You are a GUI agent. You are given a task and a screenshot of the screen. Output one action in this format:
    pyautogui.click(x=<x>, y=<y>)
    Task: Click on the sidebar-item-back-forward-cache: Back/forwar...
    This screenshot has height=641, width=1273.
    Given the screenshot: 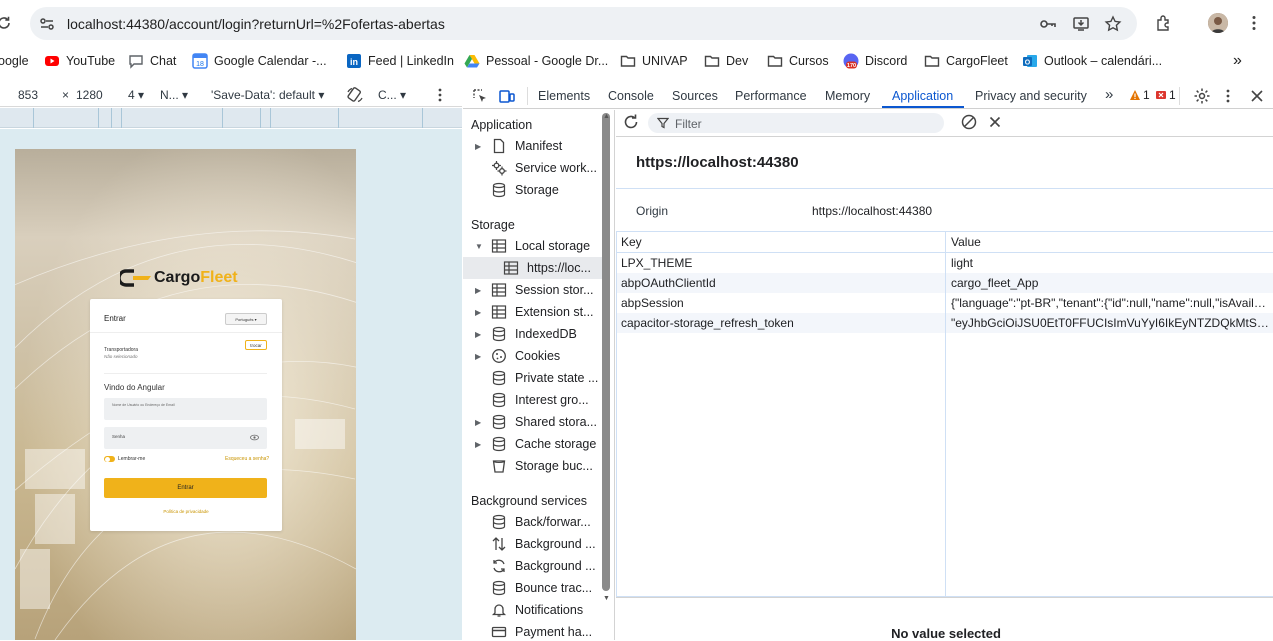 What is the action you would take?
    pyautogui.click(x=533, y=522)
    